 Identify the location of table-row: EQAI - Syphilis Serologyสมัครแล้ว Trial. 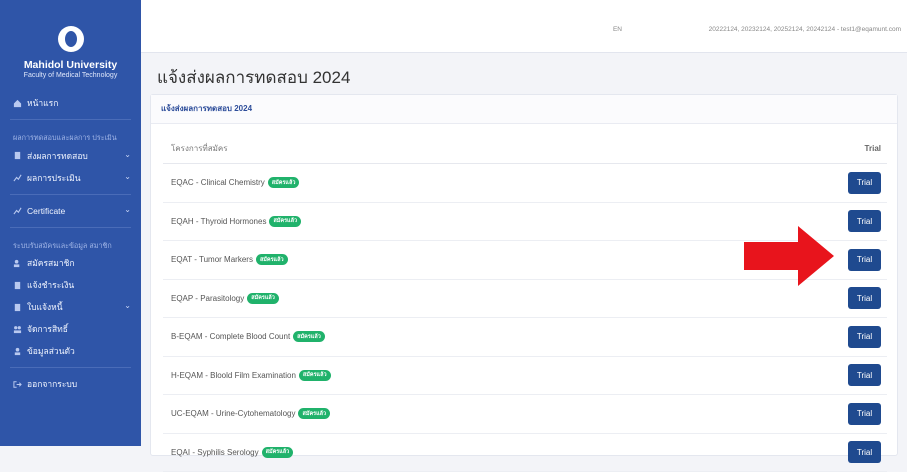
(525, 453).